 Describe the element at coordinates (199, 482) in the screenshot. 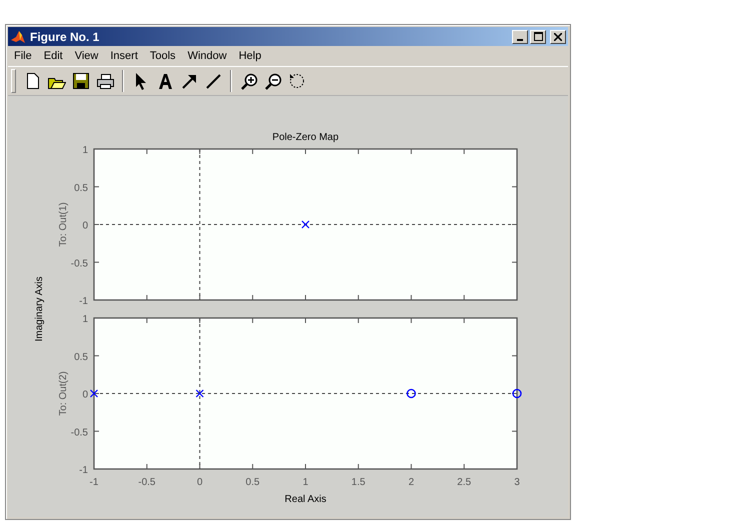

I see `x-tick-label: 0` at that location.